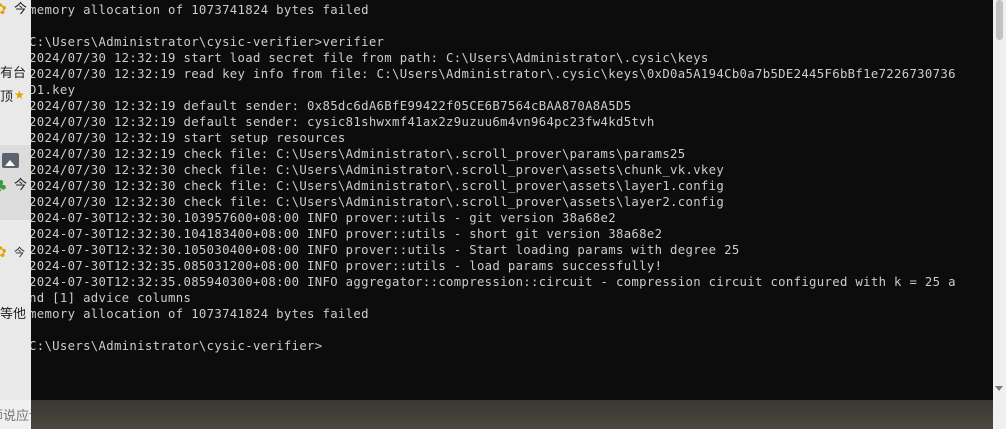 This screenshot has height=429, width=1006. I want to click on terminal-prompt: C:\Users\Administrator\cysic-verifier>, so click(493, 346).